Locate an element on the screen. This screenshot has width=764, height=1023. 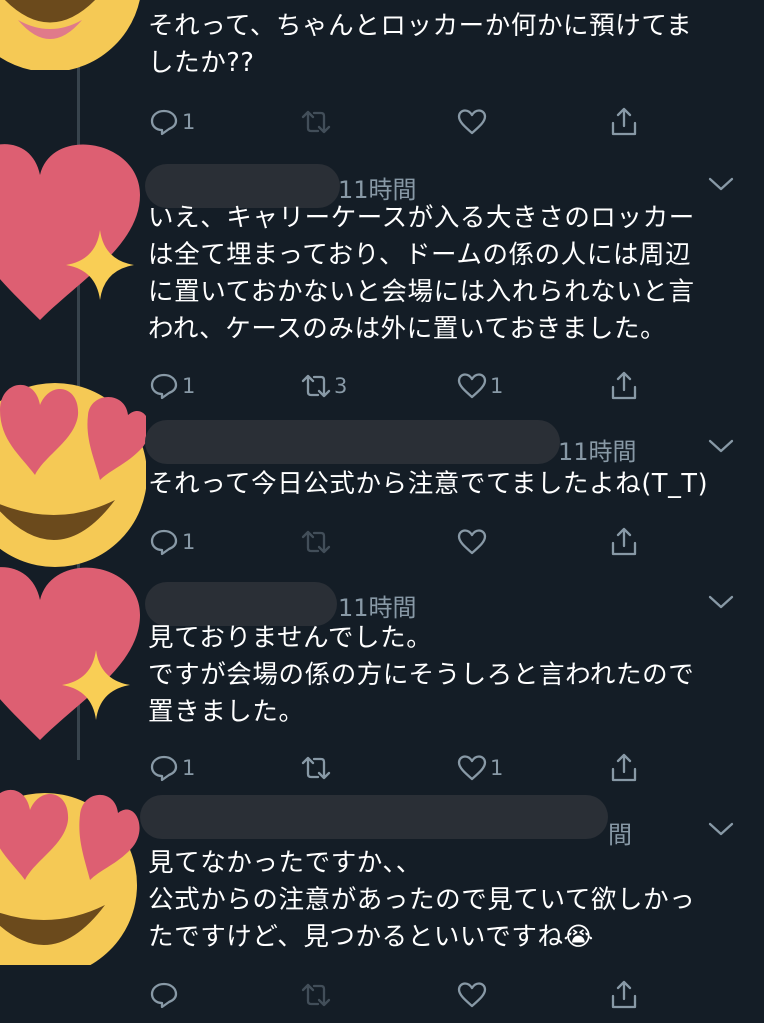
tweet-body: 見ておりませんでした。 ですが会場の係の方にそうしろと言われたので 置きました。 is located at coordinates (421, 675).